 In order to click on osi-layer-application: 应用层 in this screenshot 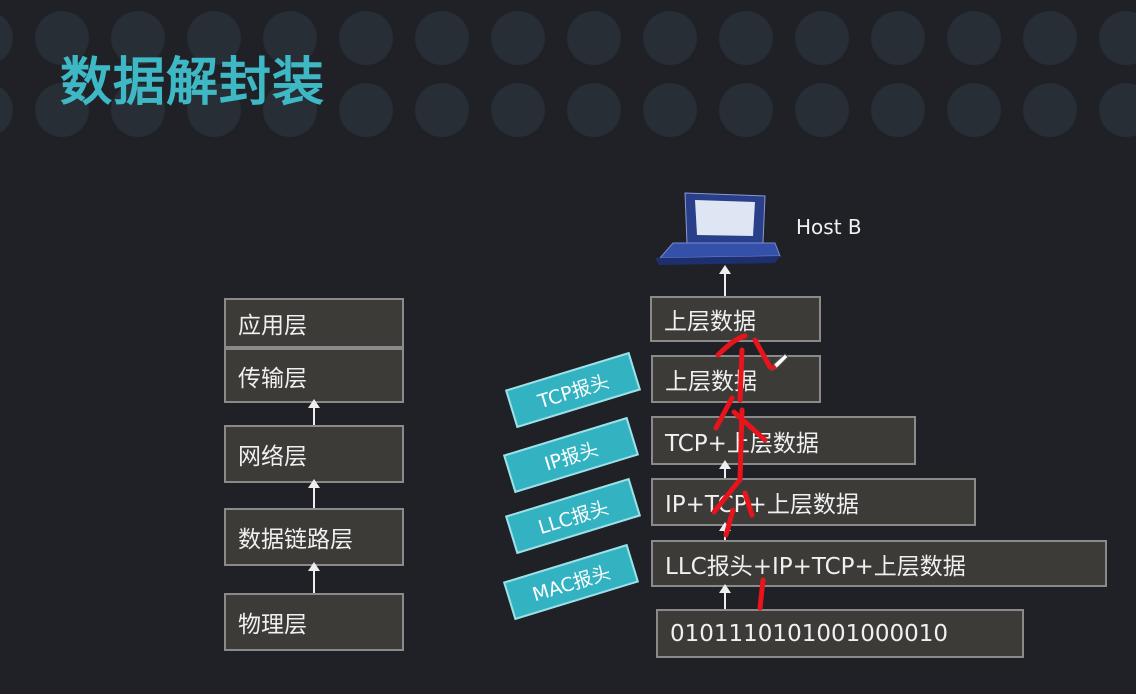, I will do `click(314, 323)`.